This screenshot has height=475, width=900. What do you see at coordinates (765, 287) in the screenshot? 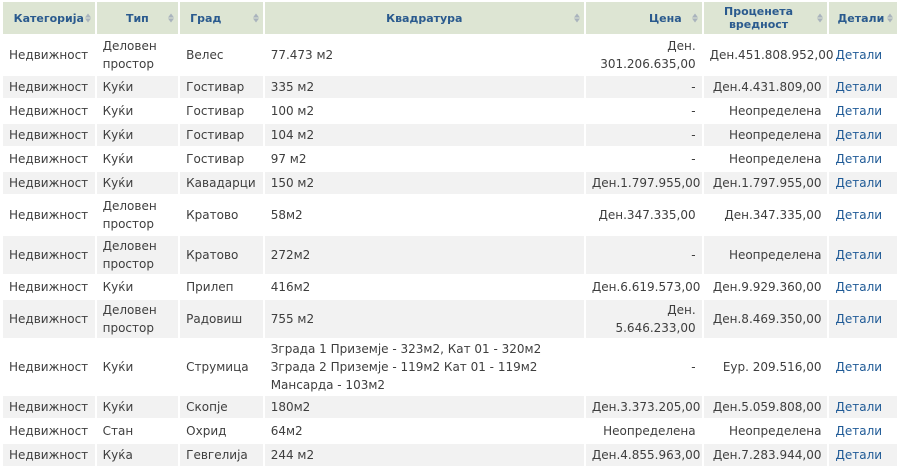
I see `estimated-value-cell: Ден.9.929.360,00` at bounding box center [765, 287].